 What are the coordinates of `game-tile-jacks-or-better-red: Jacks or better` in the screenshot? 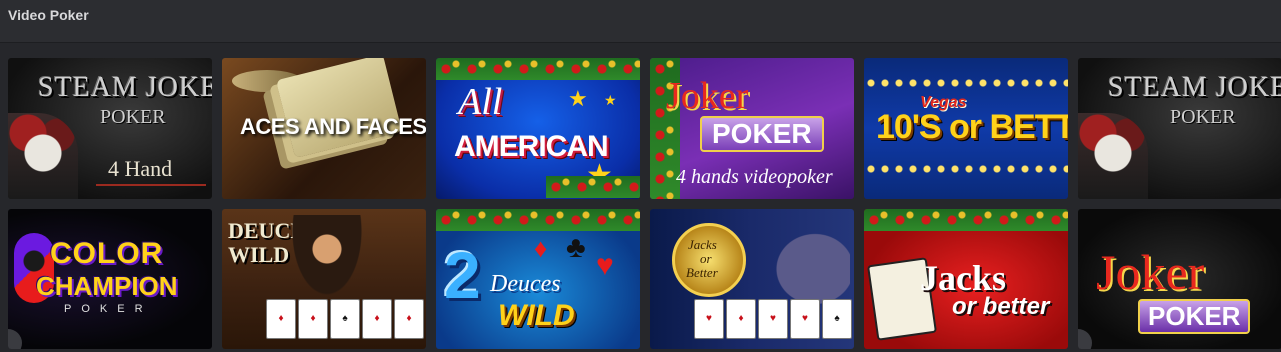 It's located at (966, 279).